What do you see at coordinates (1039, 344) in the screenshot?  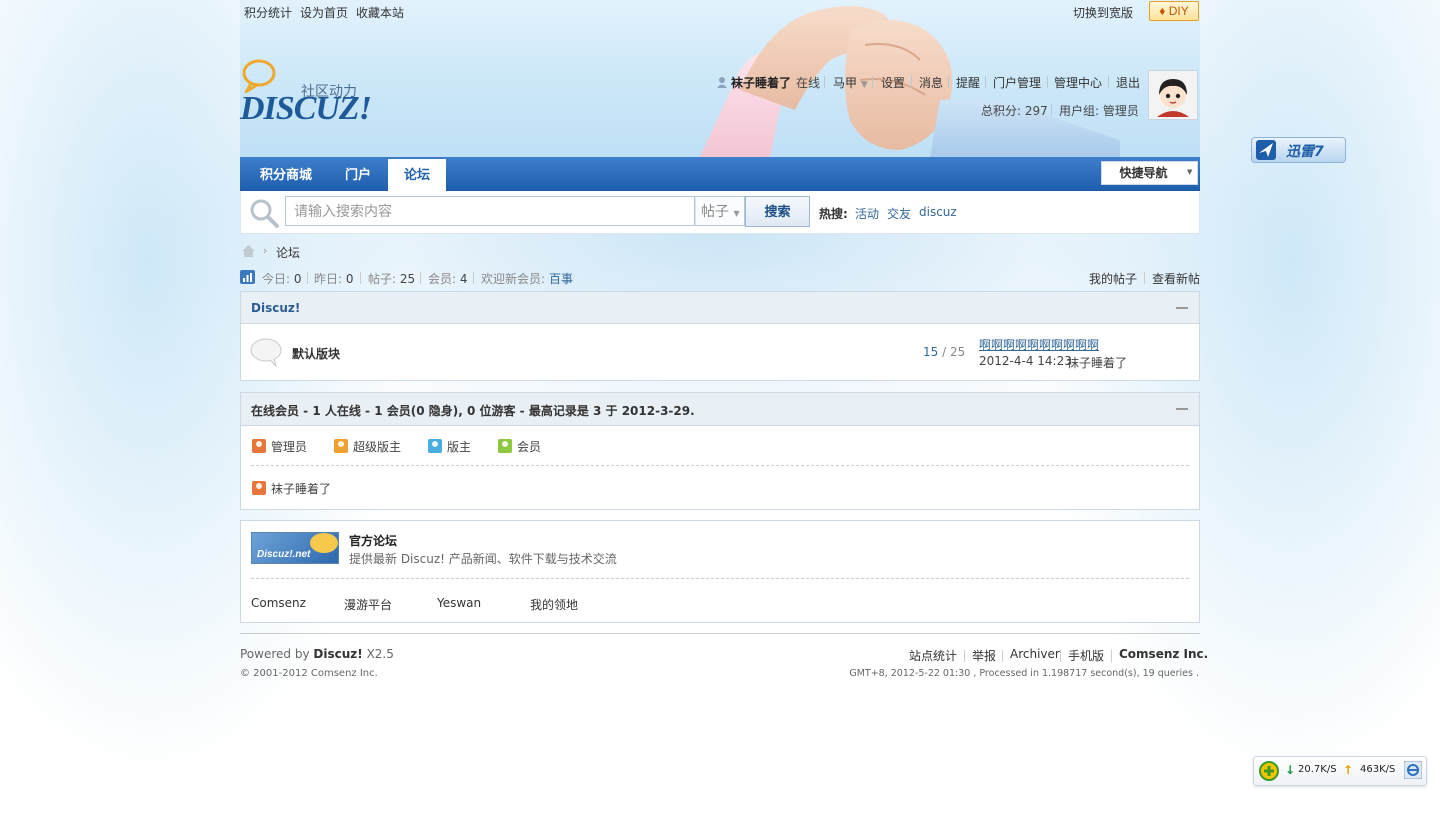 I see `last-post-title-link: 啊啊啊啊啊啊啊啊啊啊` at bounding box center [1039, 344].